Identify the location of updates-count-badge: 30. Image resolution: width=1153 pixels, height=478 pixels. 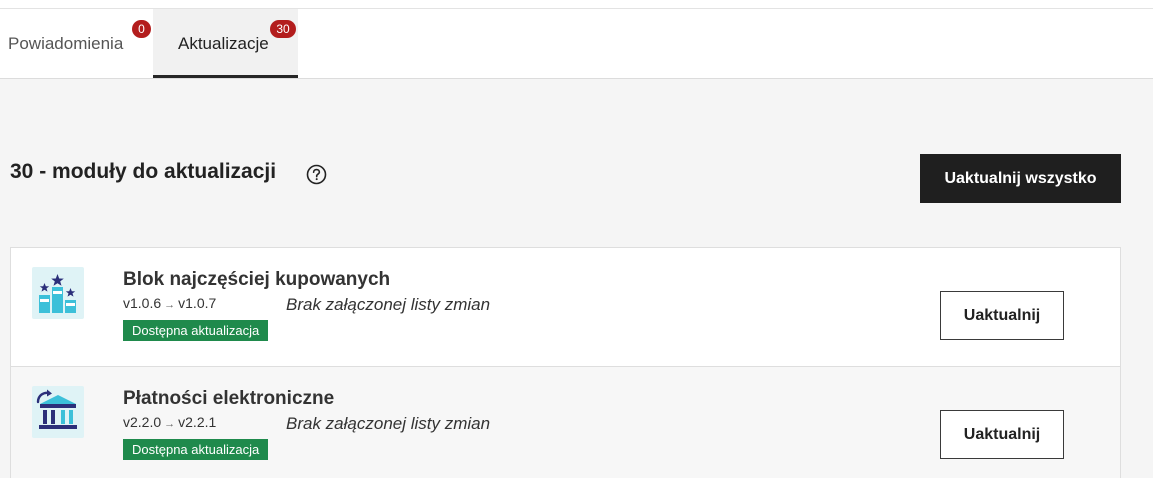
(283, 29).